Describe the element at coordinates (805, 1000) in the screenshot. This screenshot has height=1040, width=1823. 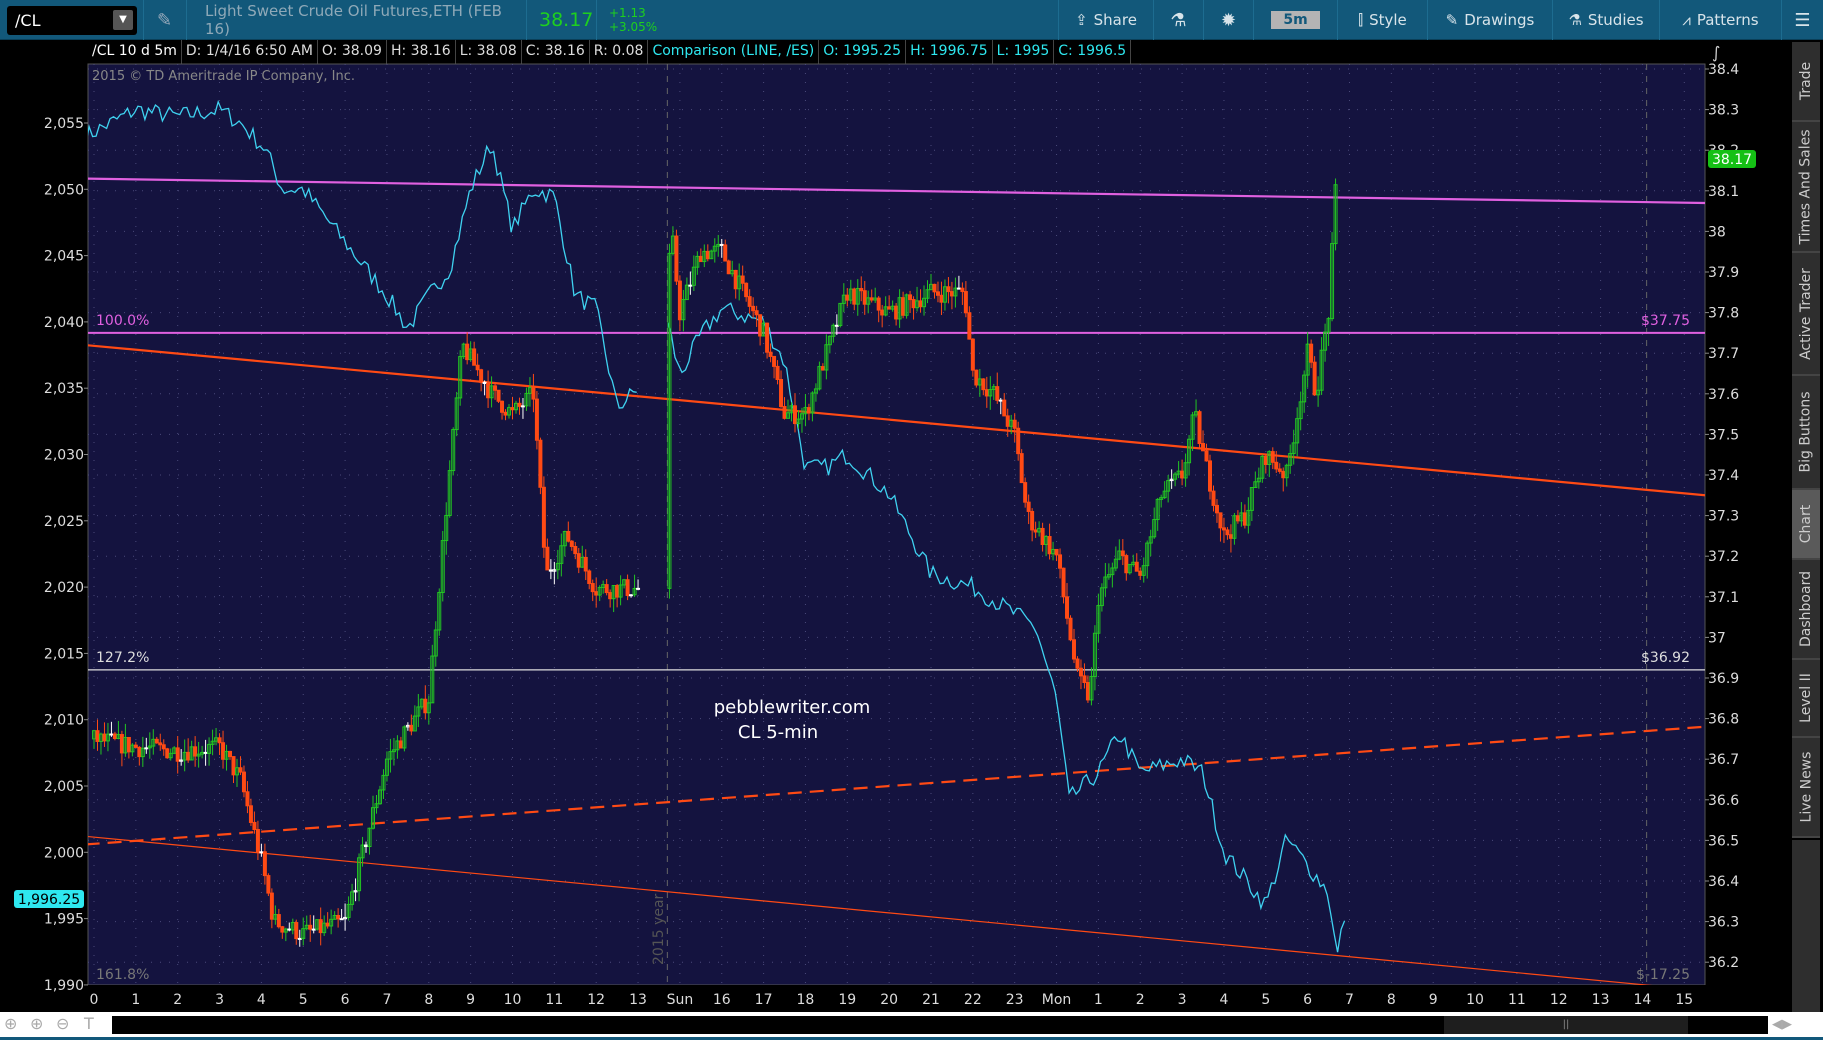
I see `time-axis-label: 18` at that location.